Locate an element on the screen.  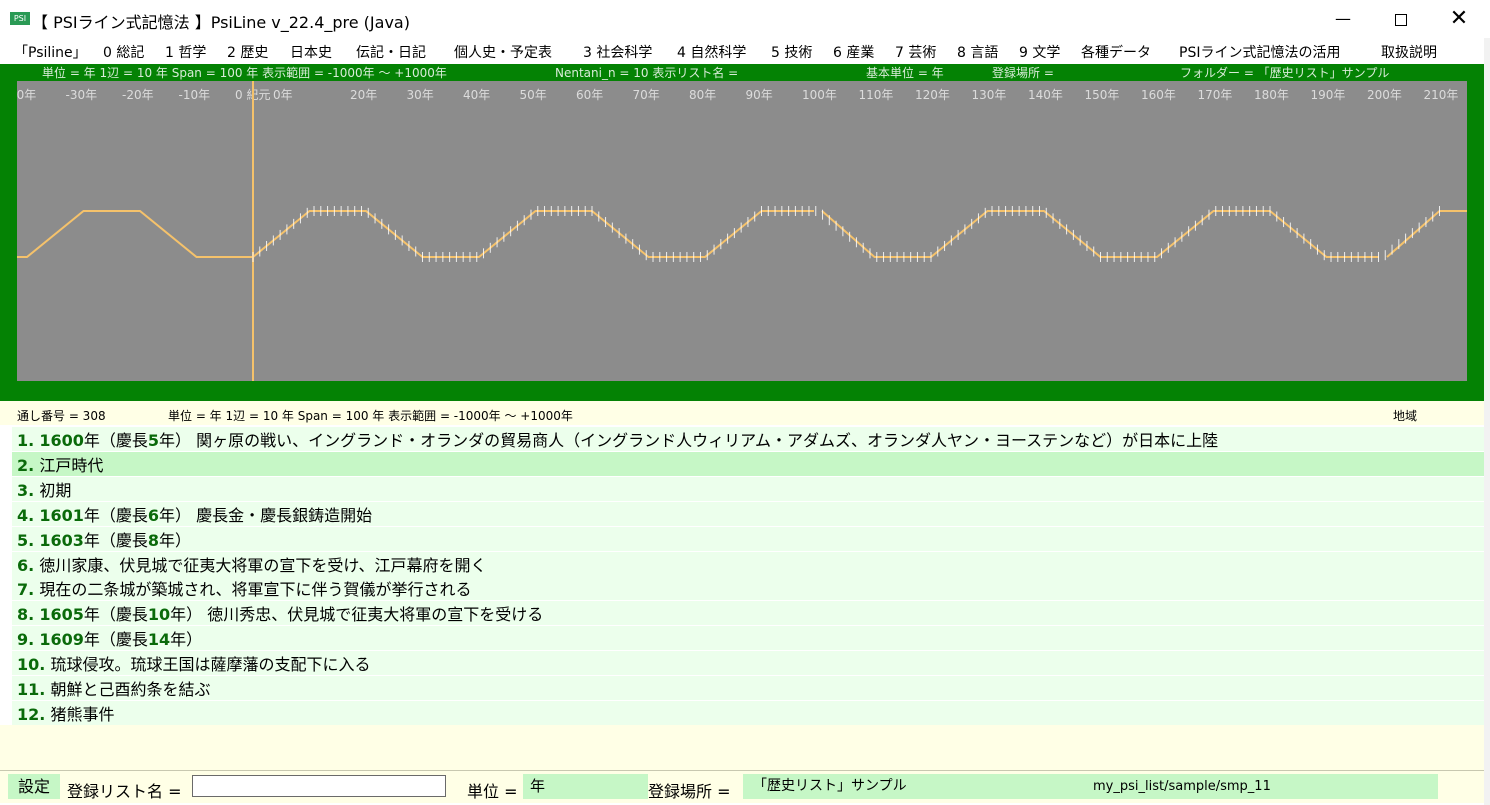
menu-technology: 5 技術 is located at coordinates (791, 52).